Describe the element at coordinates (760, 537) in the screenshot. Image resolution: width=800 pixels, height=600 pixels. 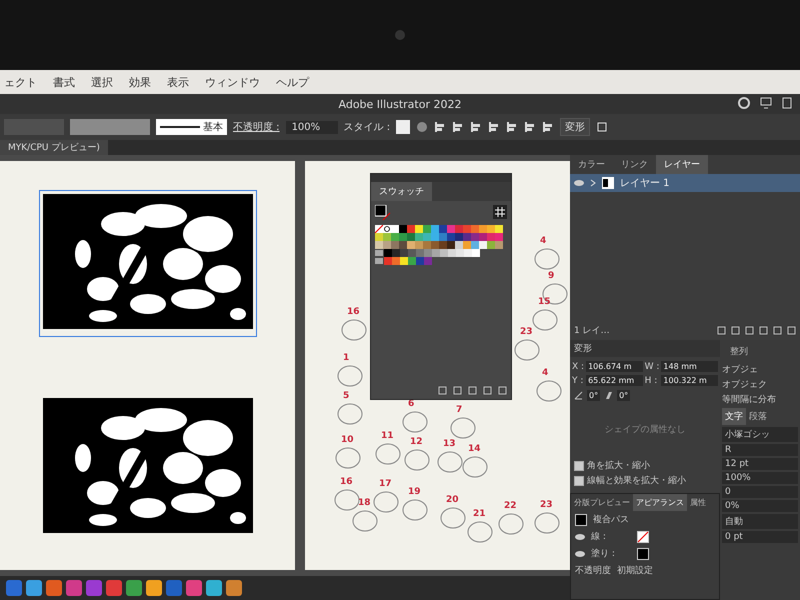
I see `type-setting-field: 0 pt` at that location.